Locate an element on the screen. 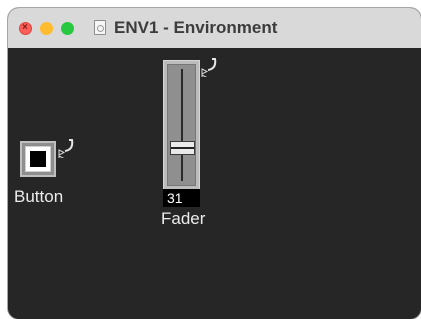 The width and height of the screenshot is (421, 319). title-bar: × ENV1 - Environment is located at coordinates (214, 28).